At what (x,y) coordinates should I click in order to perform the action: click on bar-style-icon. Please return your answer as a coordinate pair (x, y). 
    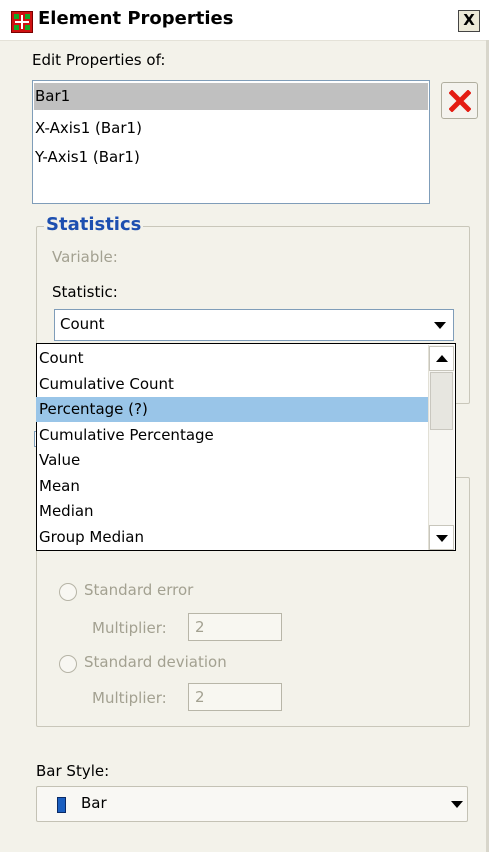
    Looking at the image, I should click on (61, 805).